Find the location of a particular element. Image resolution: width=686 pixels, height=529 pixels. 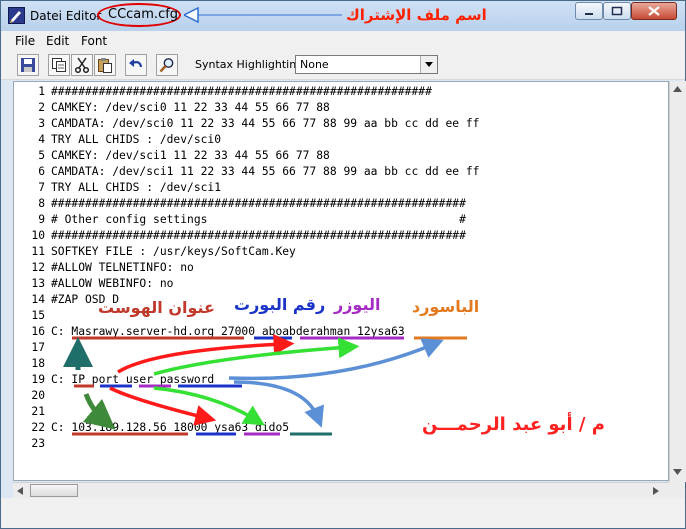

copy-button is located at coordinates (59, 65).